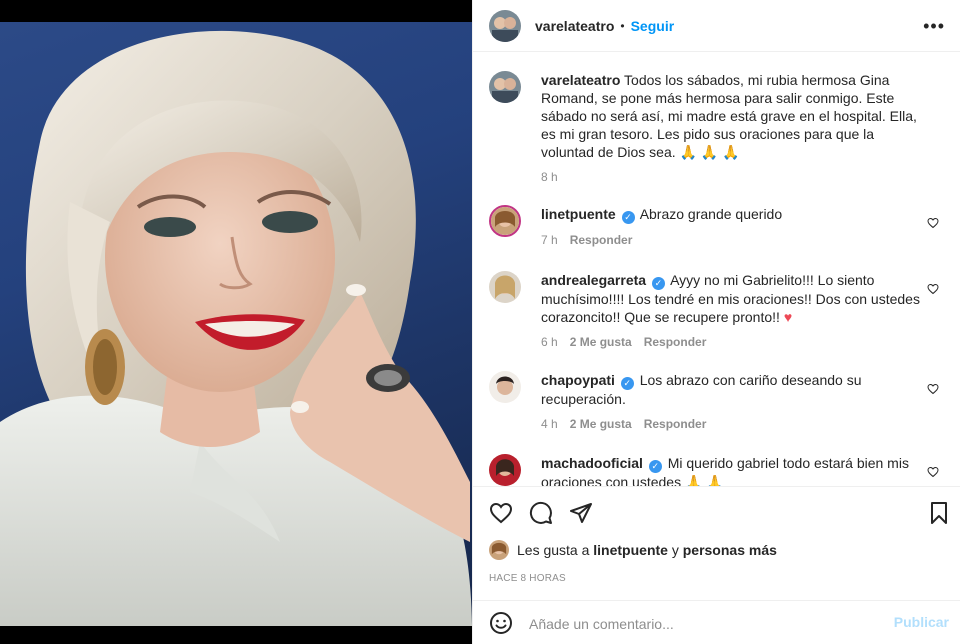 The height and width of the screenshot is (644, 960). I want to click on caption-meta: 8 h, so click(745, 177).